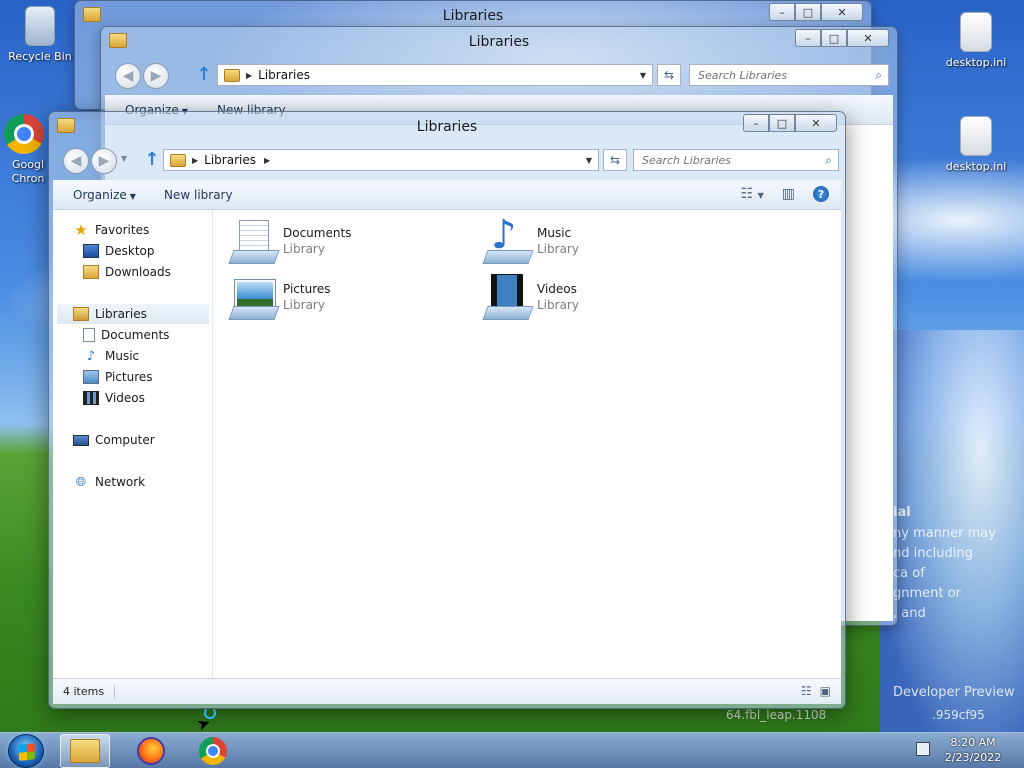  What do you see at coordinates (280, 297) in the screenshot?
I see `library-item-pictures: Pictures Library` at bounding box center [280, 297].